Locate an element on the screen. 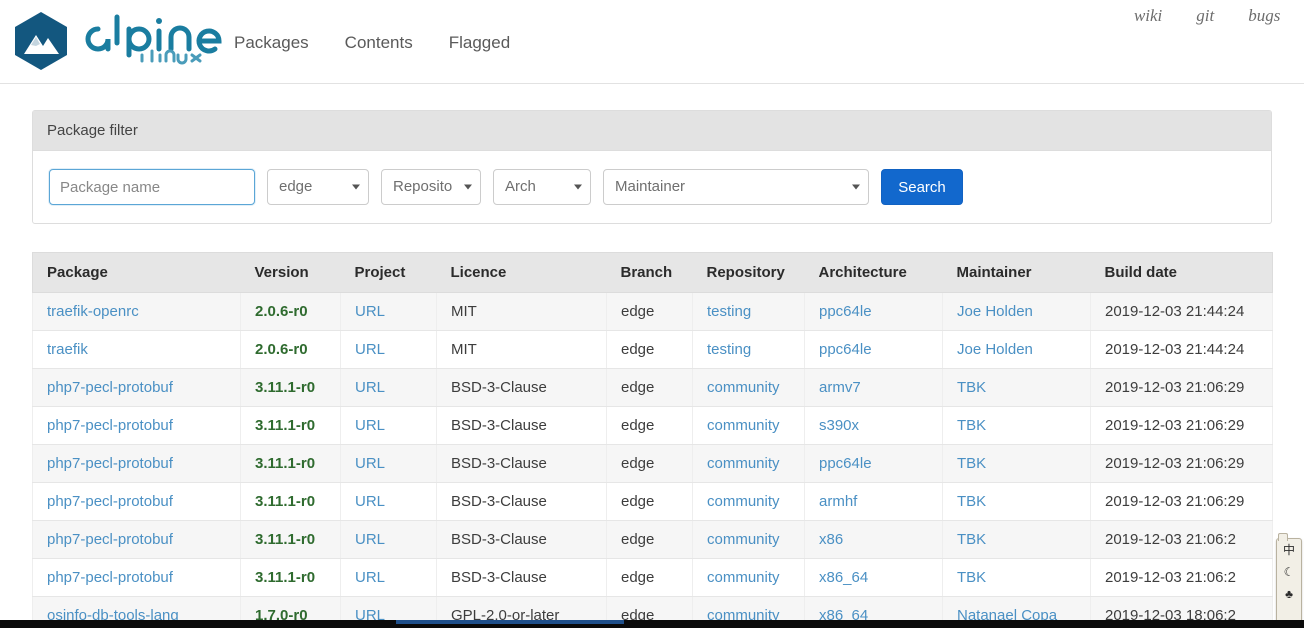 The image size is (1304, 628). column-header-package: Package is located at coordinates (136, 272).